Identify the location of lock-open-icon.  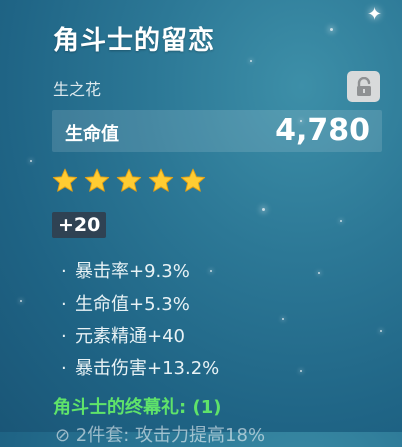
(363, 86).